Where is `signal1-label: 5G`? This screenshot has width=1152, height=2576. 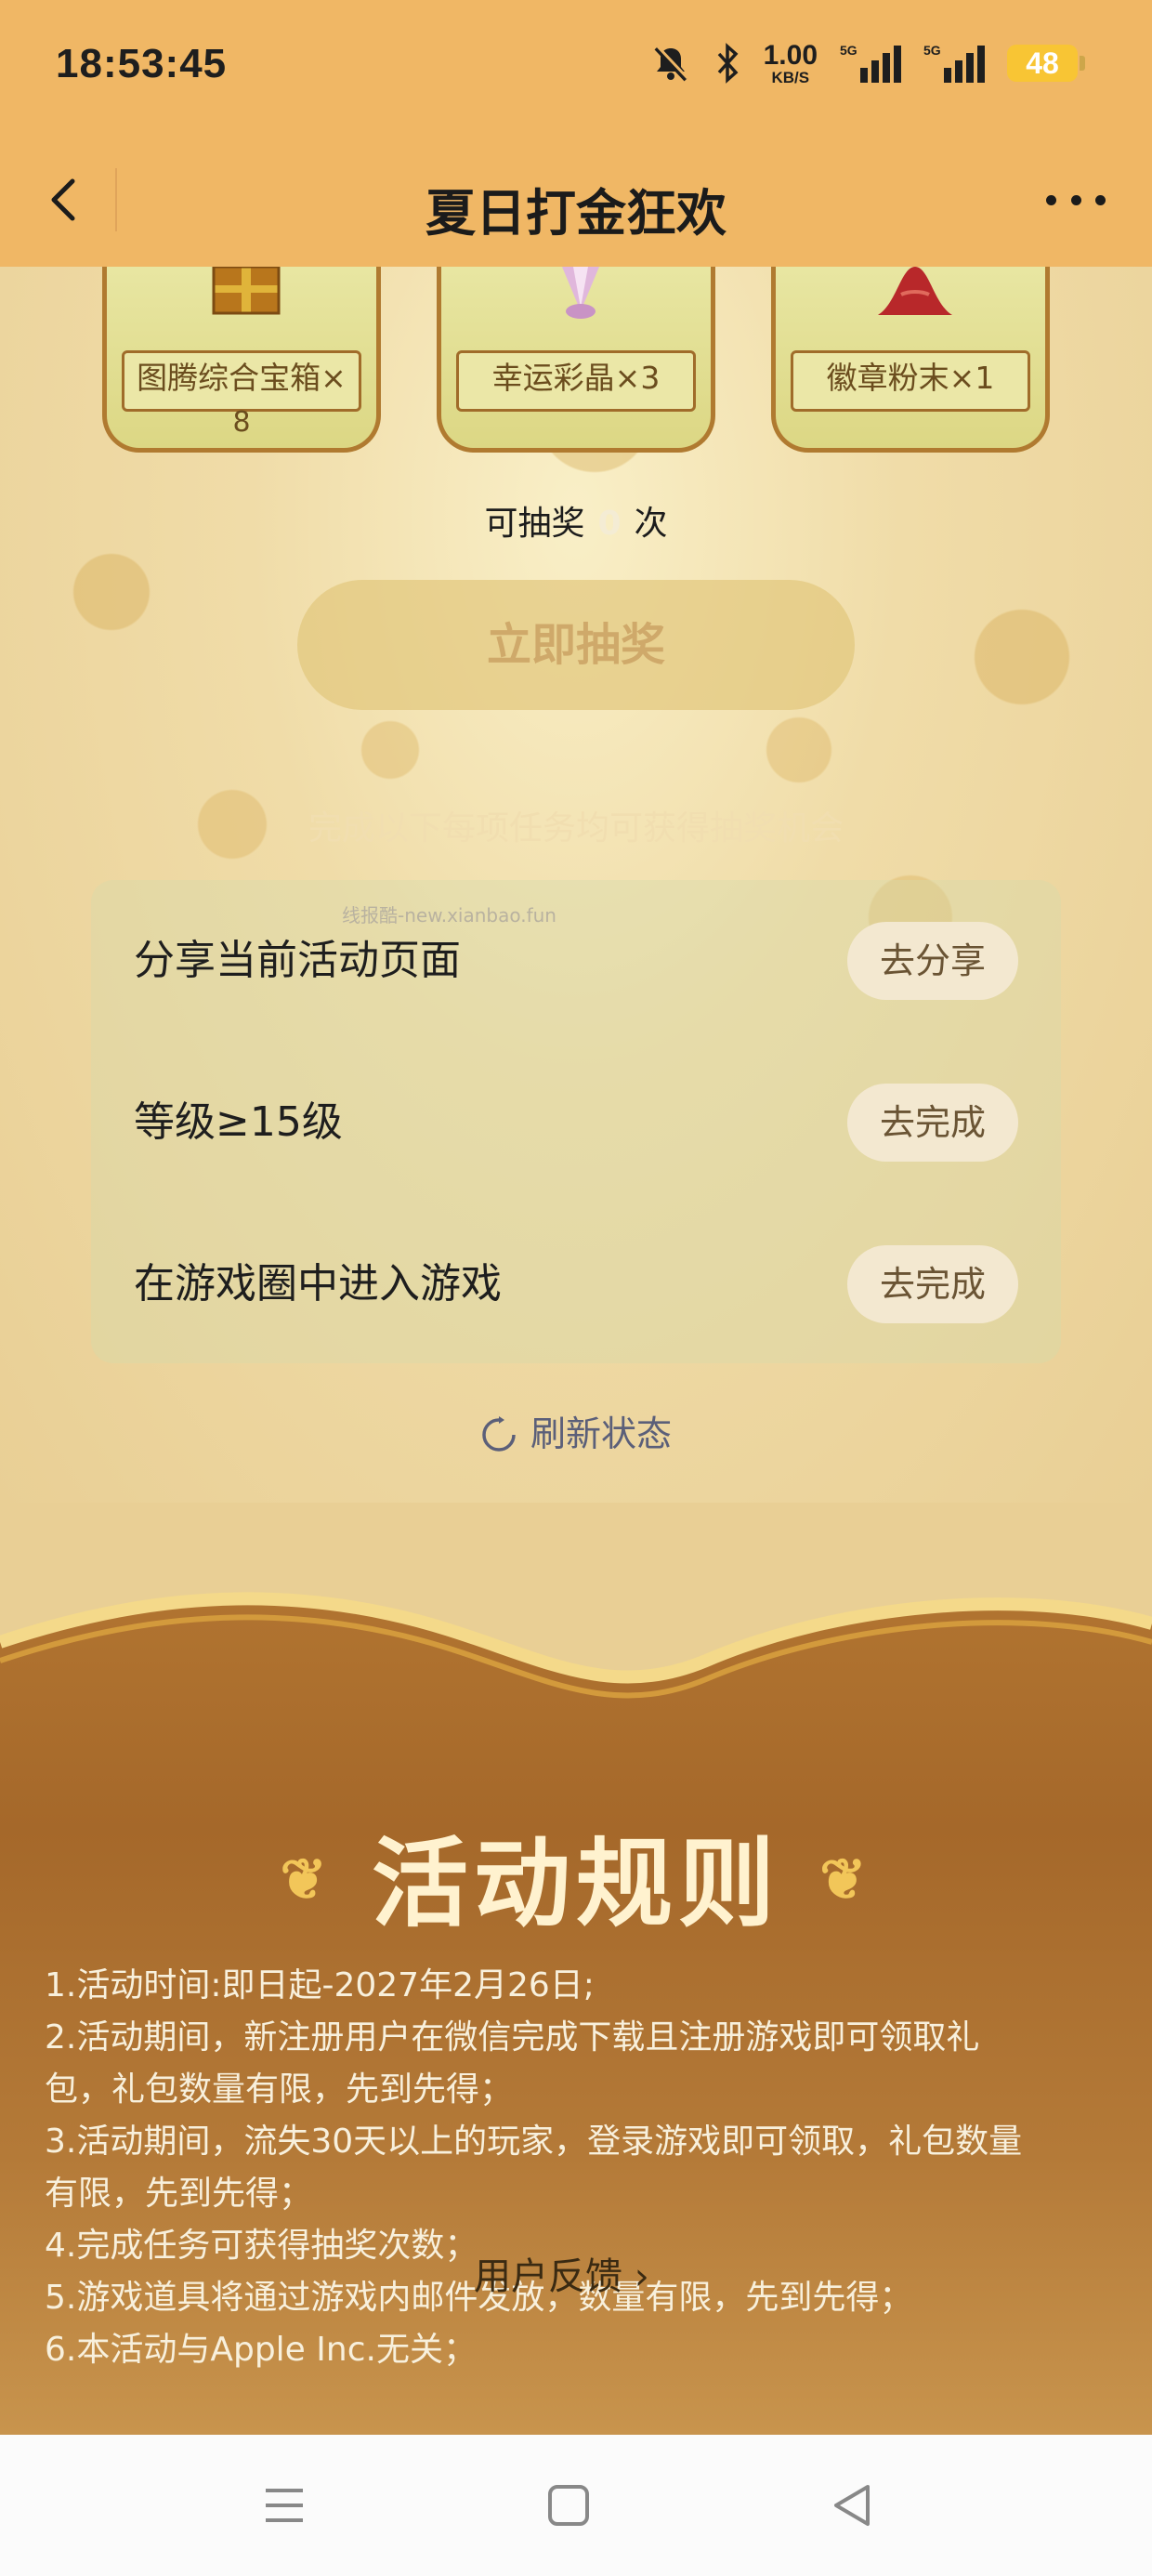 signal1-label: 5G is located at coordinates (848, 50).